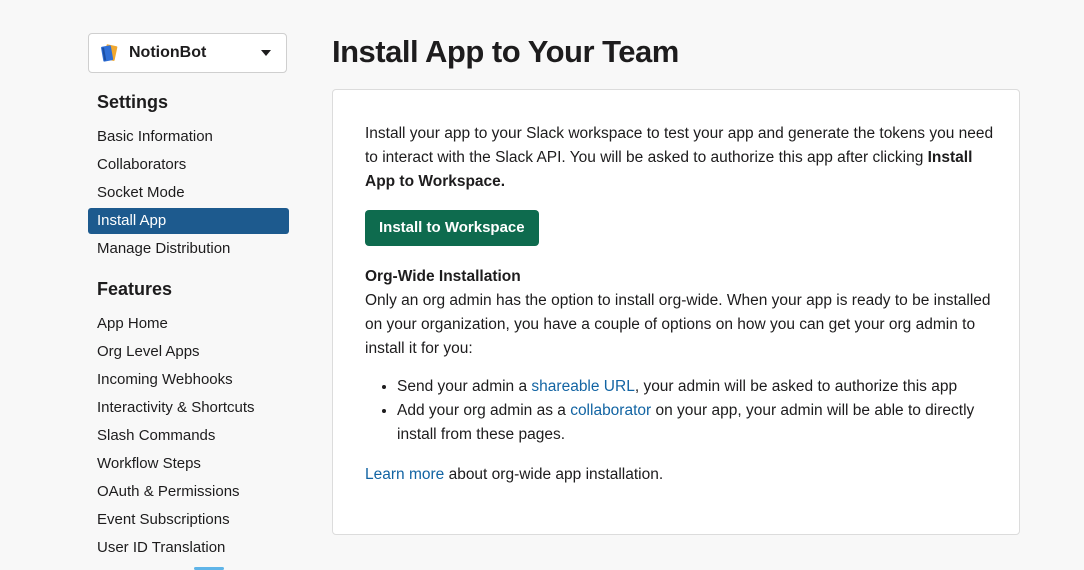 This screenshot has height=570, width=1084. I want to click on sidebar-item-workflow-steps: Workflow Steps, so click(188, 464).